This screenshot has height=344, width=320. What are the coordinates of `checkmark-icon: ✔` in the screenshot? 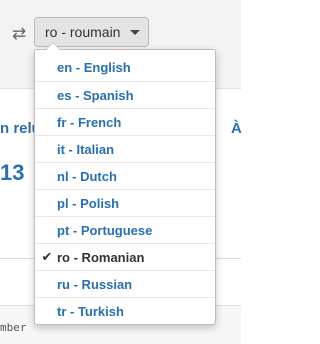 It's located at (47, 257).